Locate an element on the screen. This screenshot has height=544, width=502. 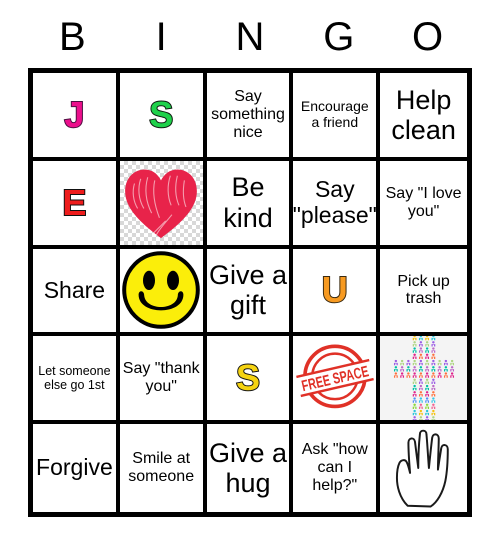
bingo-header: B I N G O is located at coordinates (250, 37).